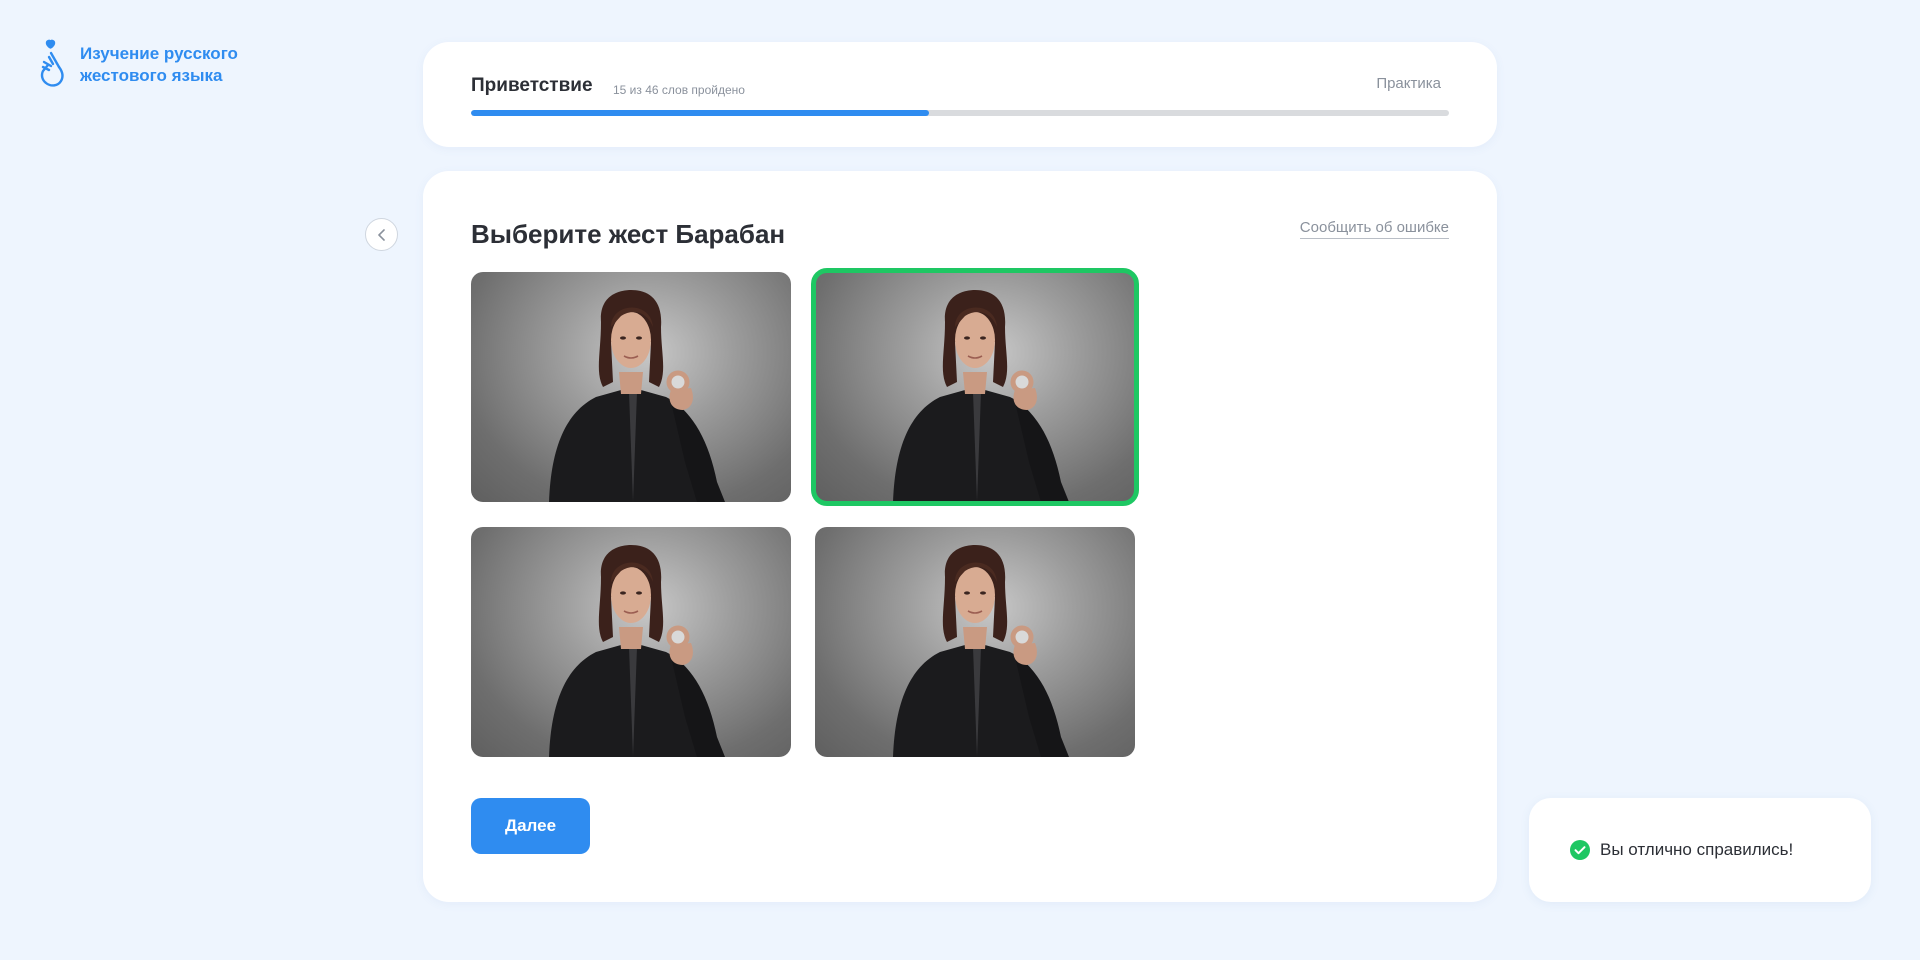 The height and width of the screenshot is (960, 1920). Describe the element at coordinates (52, 63) in the screenshot. I see `hand-heart-icon` at that location.